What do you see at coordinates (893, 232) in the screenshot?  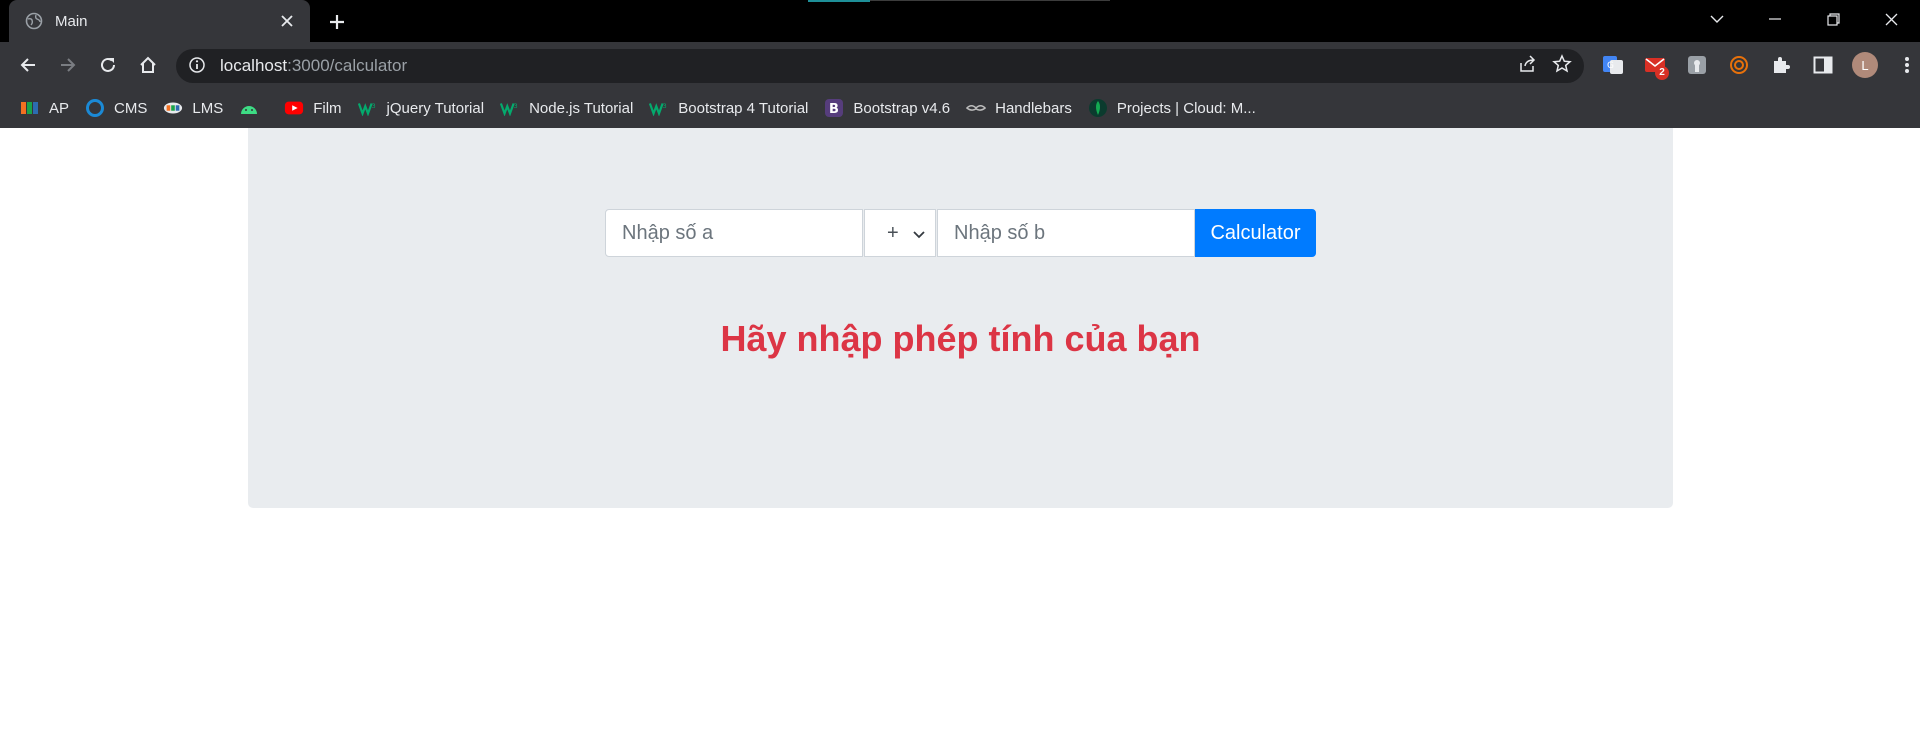 I see `operator-value: +` at bounding box center [893, 232].